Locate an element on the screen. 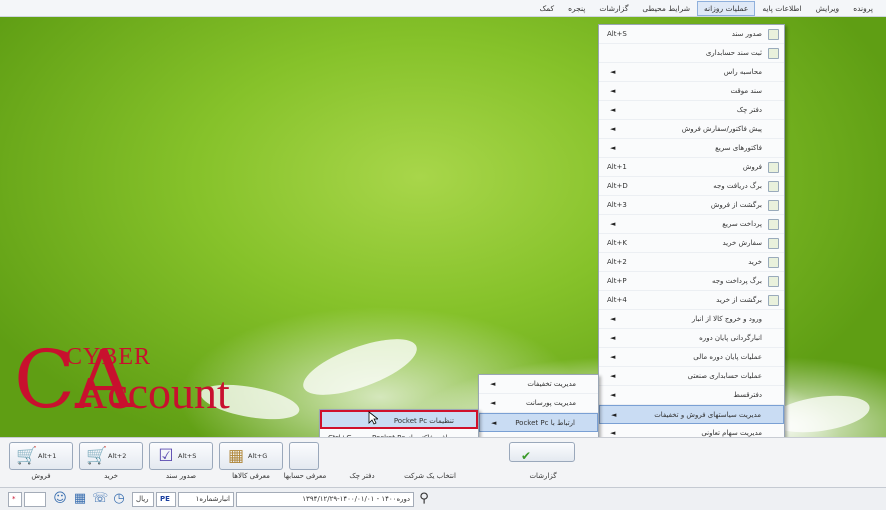  menu-environment: شرایط محیطی is located at coordinates (666, 8).